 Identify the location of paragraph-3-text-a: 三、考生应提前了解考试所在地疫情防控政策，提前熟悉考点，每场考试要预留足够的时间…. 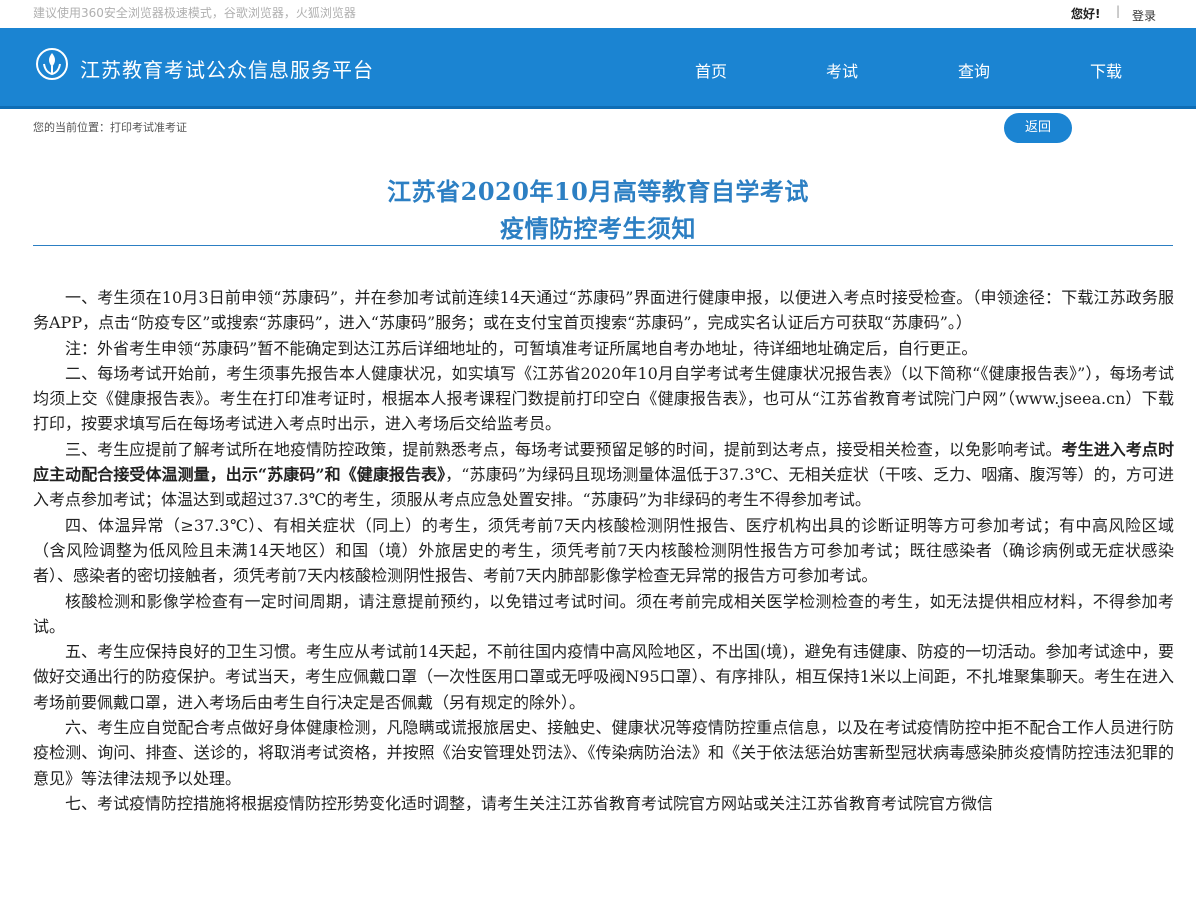
(563, 449).